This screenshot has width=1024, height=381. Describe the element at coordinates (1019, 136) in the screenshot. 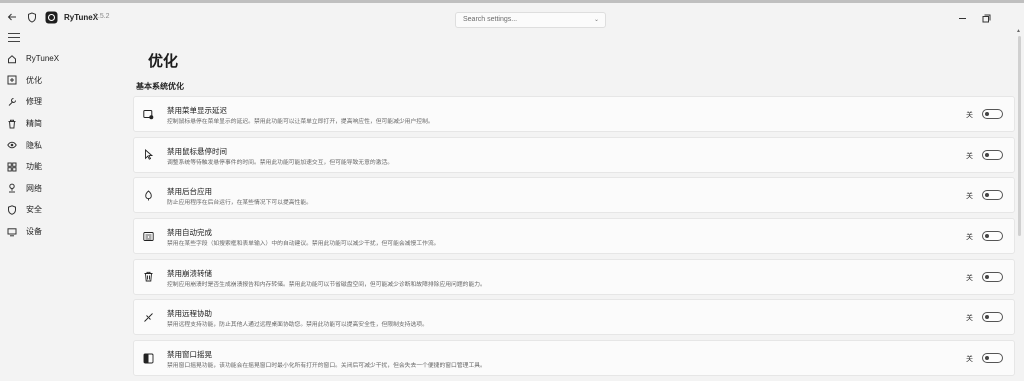

I see `scrollbar` at that location.